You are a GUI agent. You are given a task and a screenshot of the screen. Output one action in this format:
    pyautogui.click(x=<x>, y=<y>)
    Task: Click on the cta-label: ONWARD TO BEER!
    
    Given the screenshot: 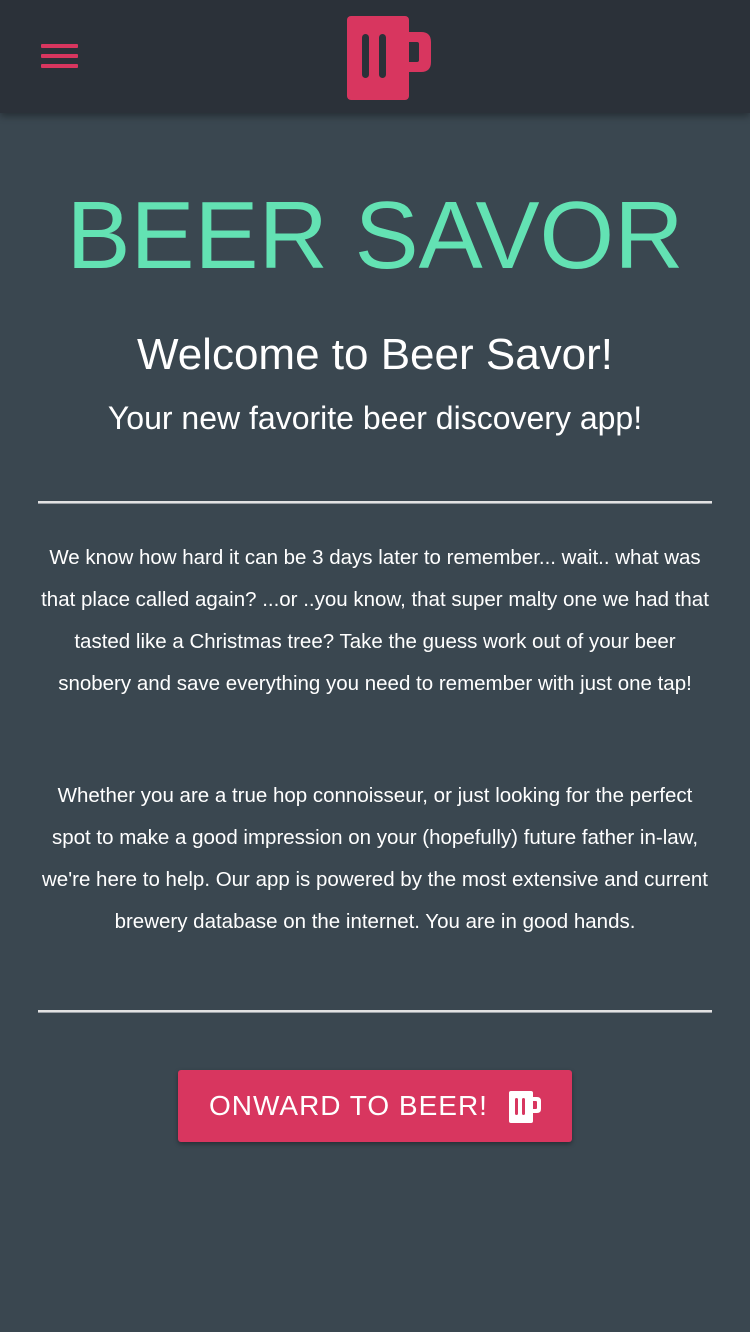 What is the action you would take?
    pyautogui.click(x=348, y=1105)
    